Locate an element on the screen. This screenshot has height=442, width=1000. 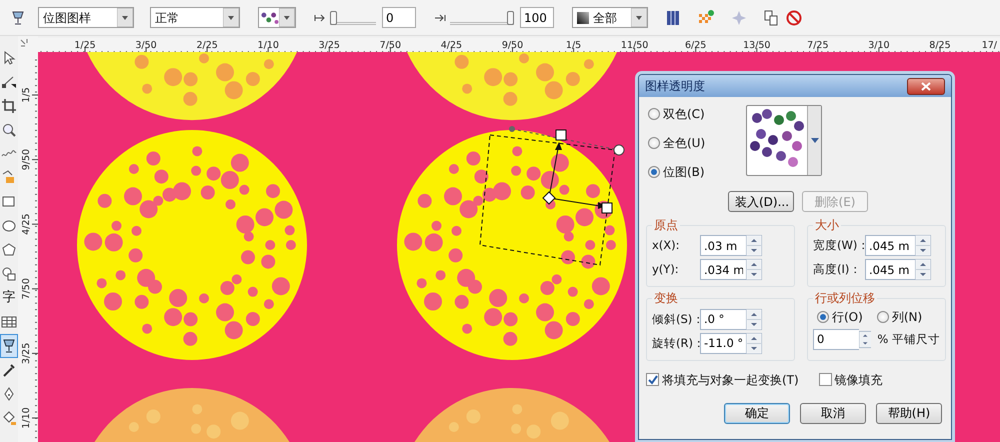
ruler-label: 13/50 is located at coordinates (756, 45).